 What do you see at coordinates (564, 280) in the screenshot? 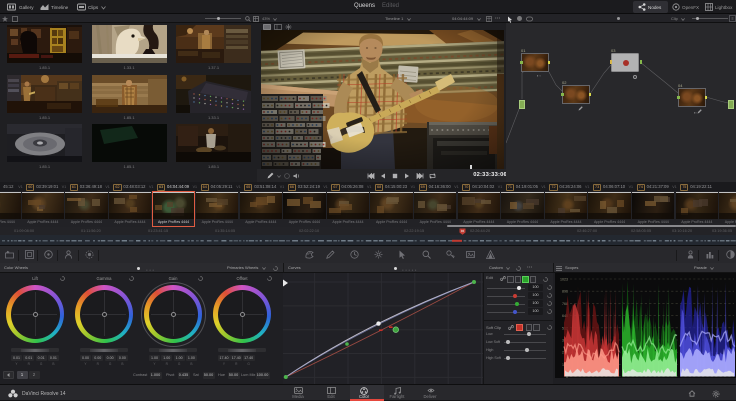
I see `svg-text: 1023` at bounding box center [564, 280].